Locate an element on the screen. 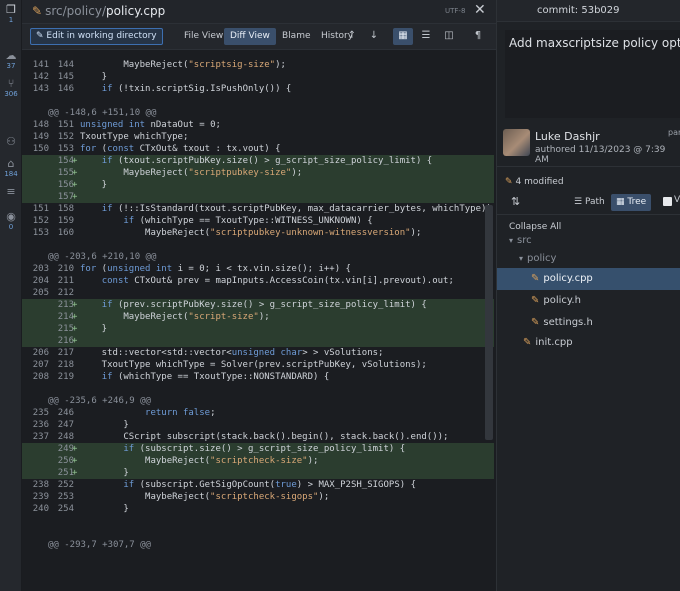 This screenshot has height=591, width=680. commit-sha: commit: 53b029 is located at coordinates (578, 10).